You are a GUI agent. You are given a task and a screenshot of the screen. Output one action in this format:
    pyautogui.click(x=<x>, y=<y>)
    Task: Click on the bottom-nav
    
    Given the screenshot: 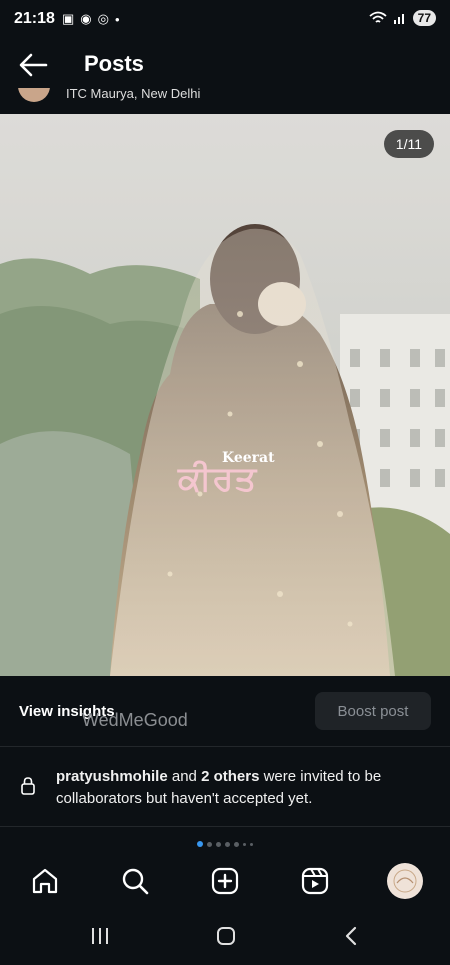 What is the action you would take?
    pyautogui.click(x=225, y=882)
    